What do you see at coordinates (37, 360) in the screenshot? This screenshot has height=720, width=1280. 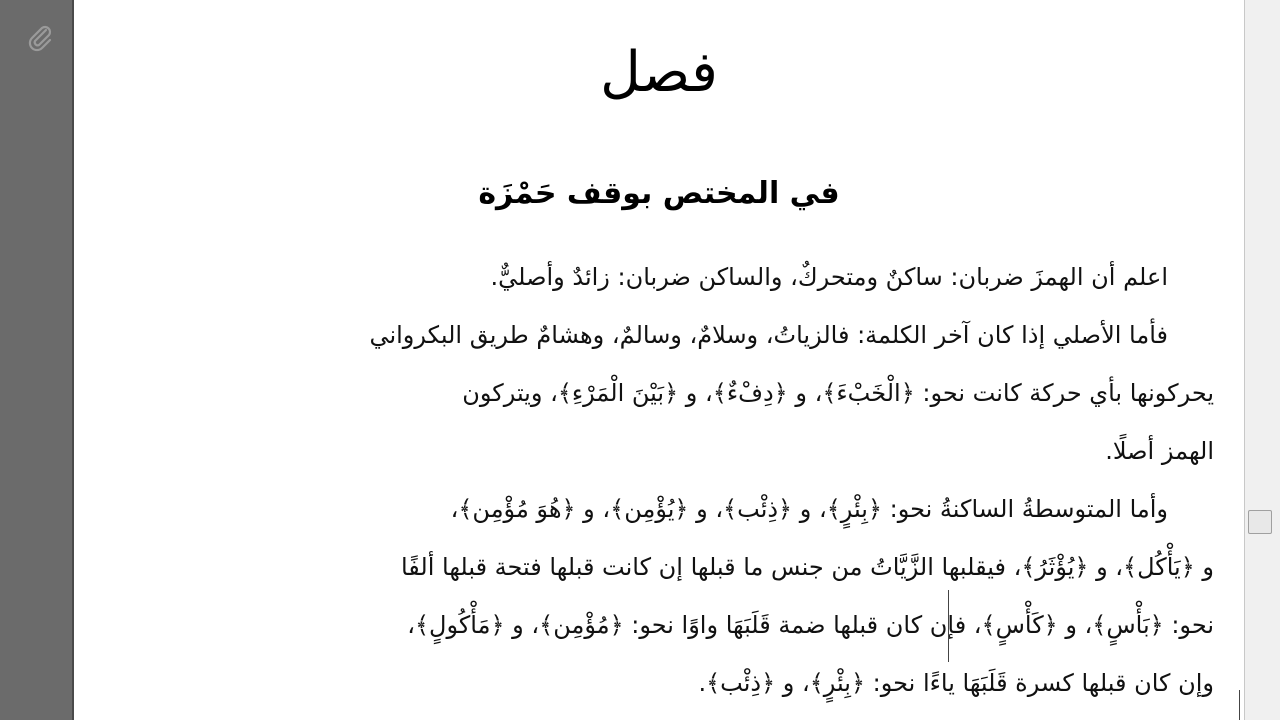 I see `left-sidebar` at bounding box center [37, 360].